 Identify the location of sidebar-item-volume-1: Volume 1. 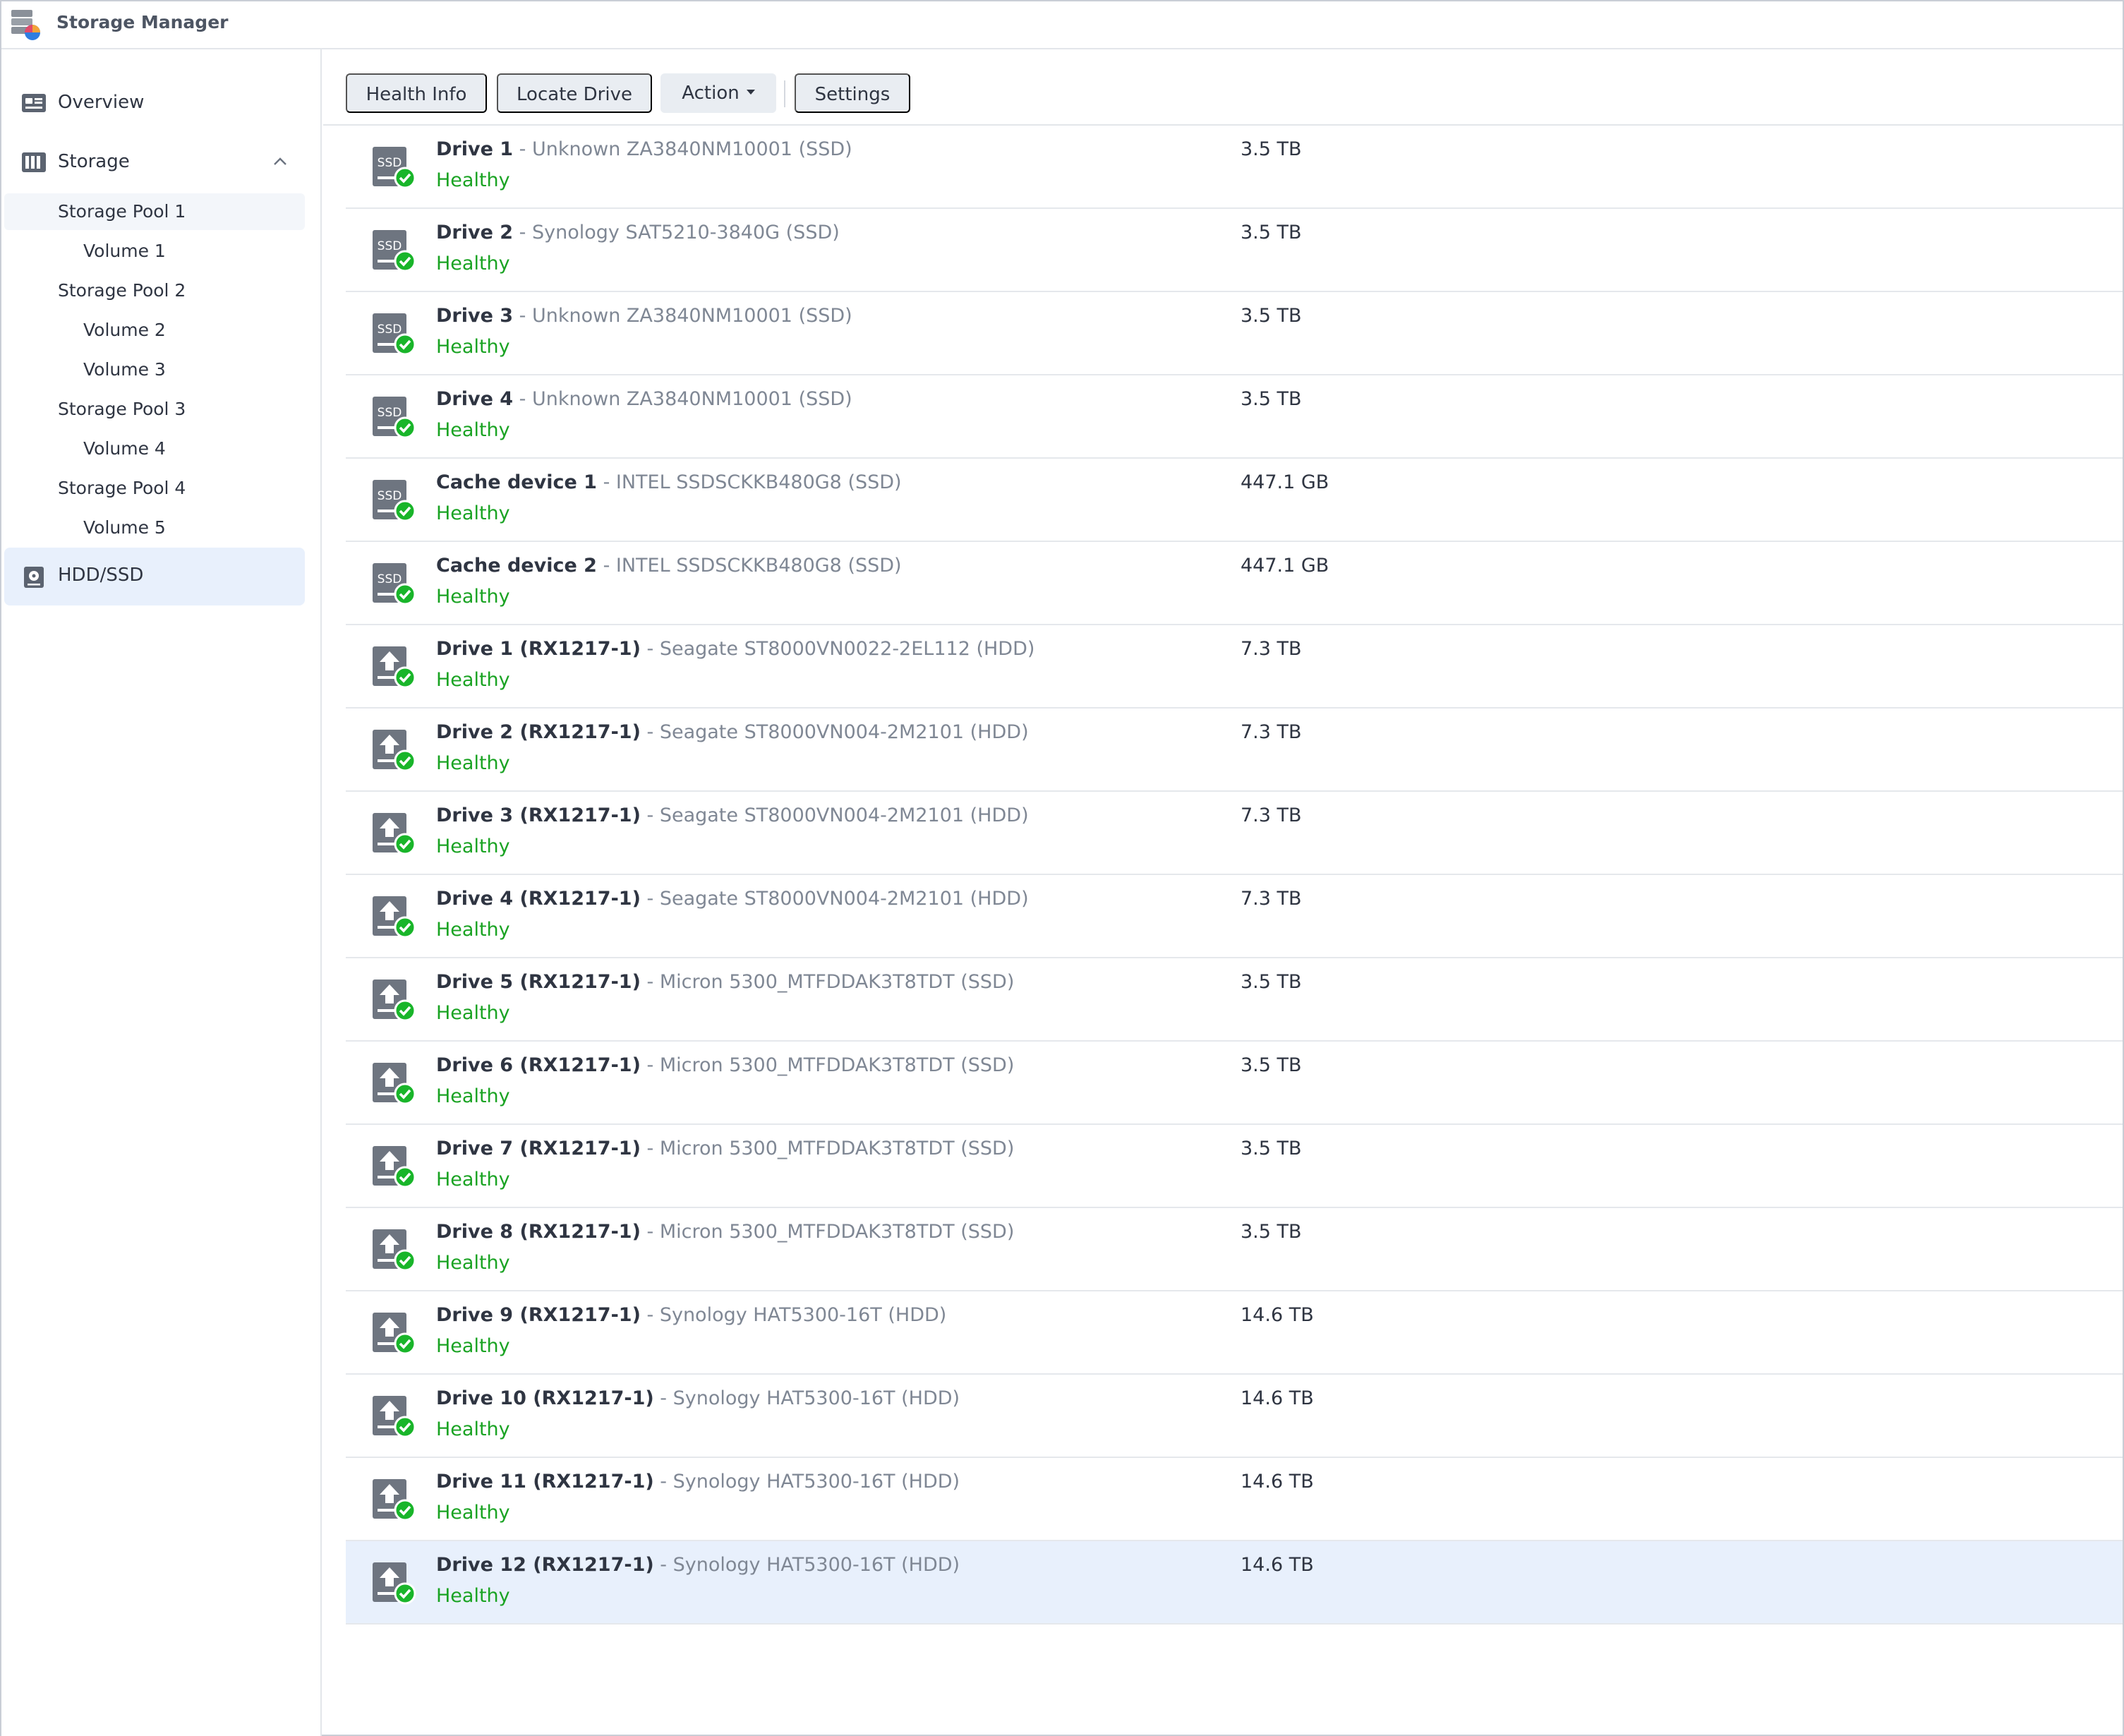
(154, 251).